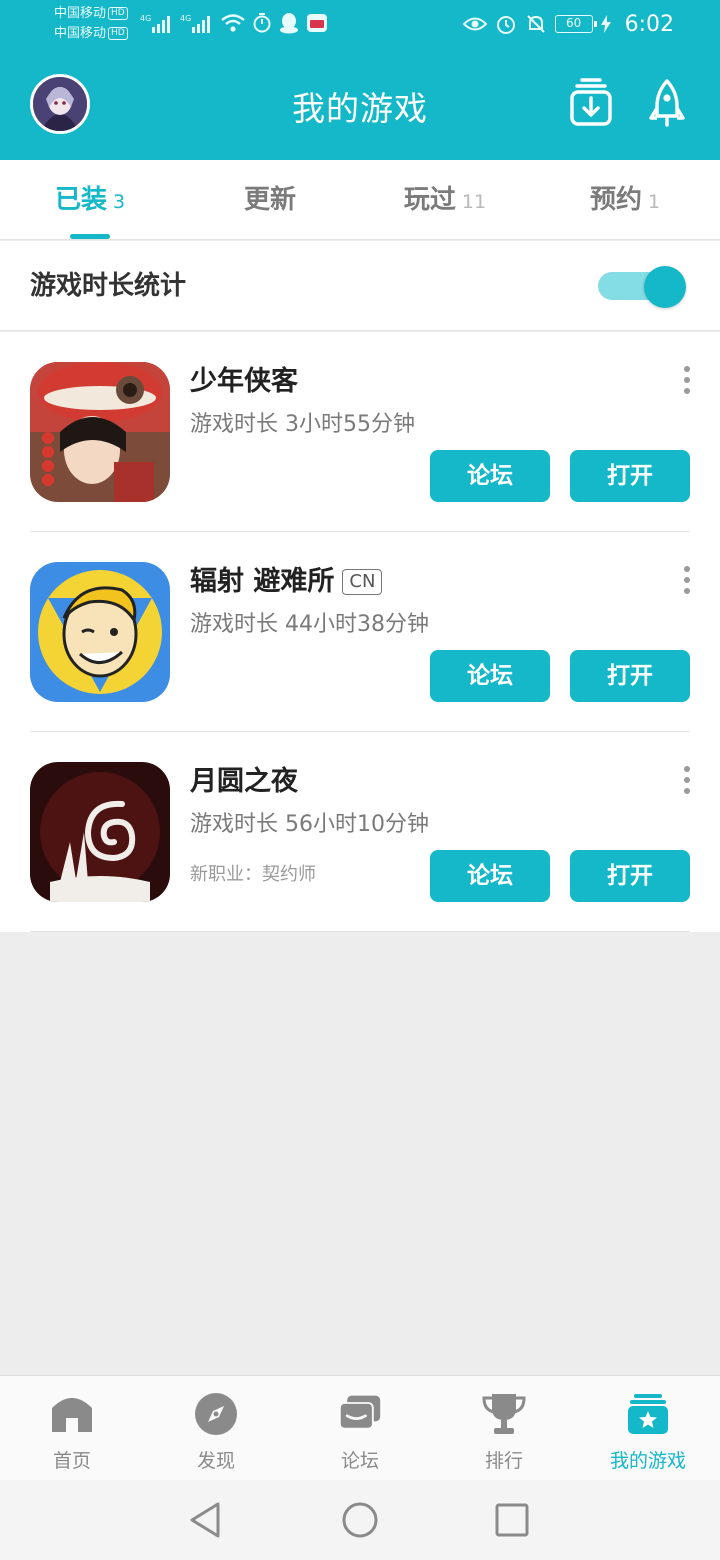 The height and width of the screenshot is (1560, 720). I want to click on nav-label: 我的游戏, so click(647, 1461).